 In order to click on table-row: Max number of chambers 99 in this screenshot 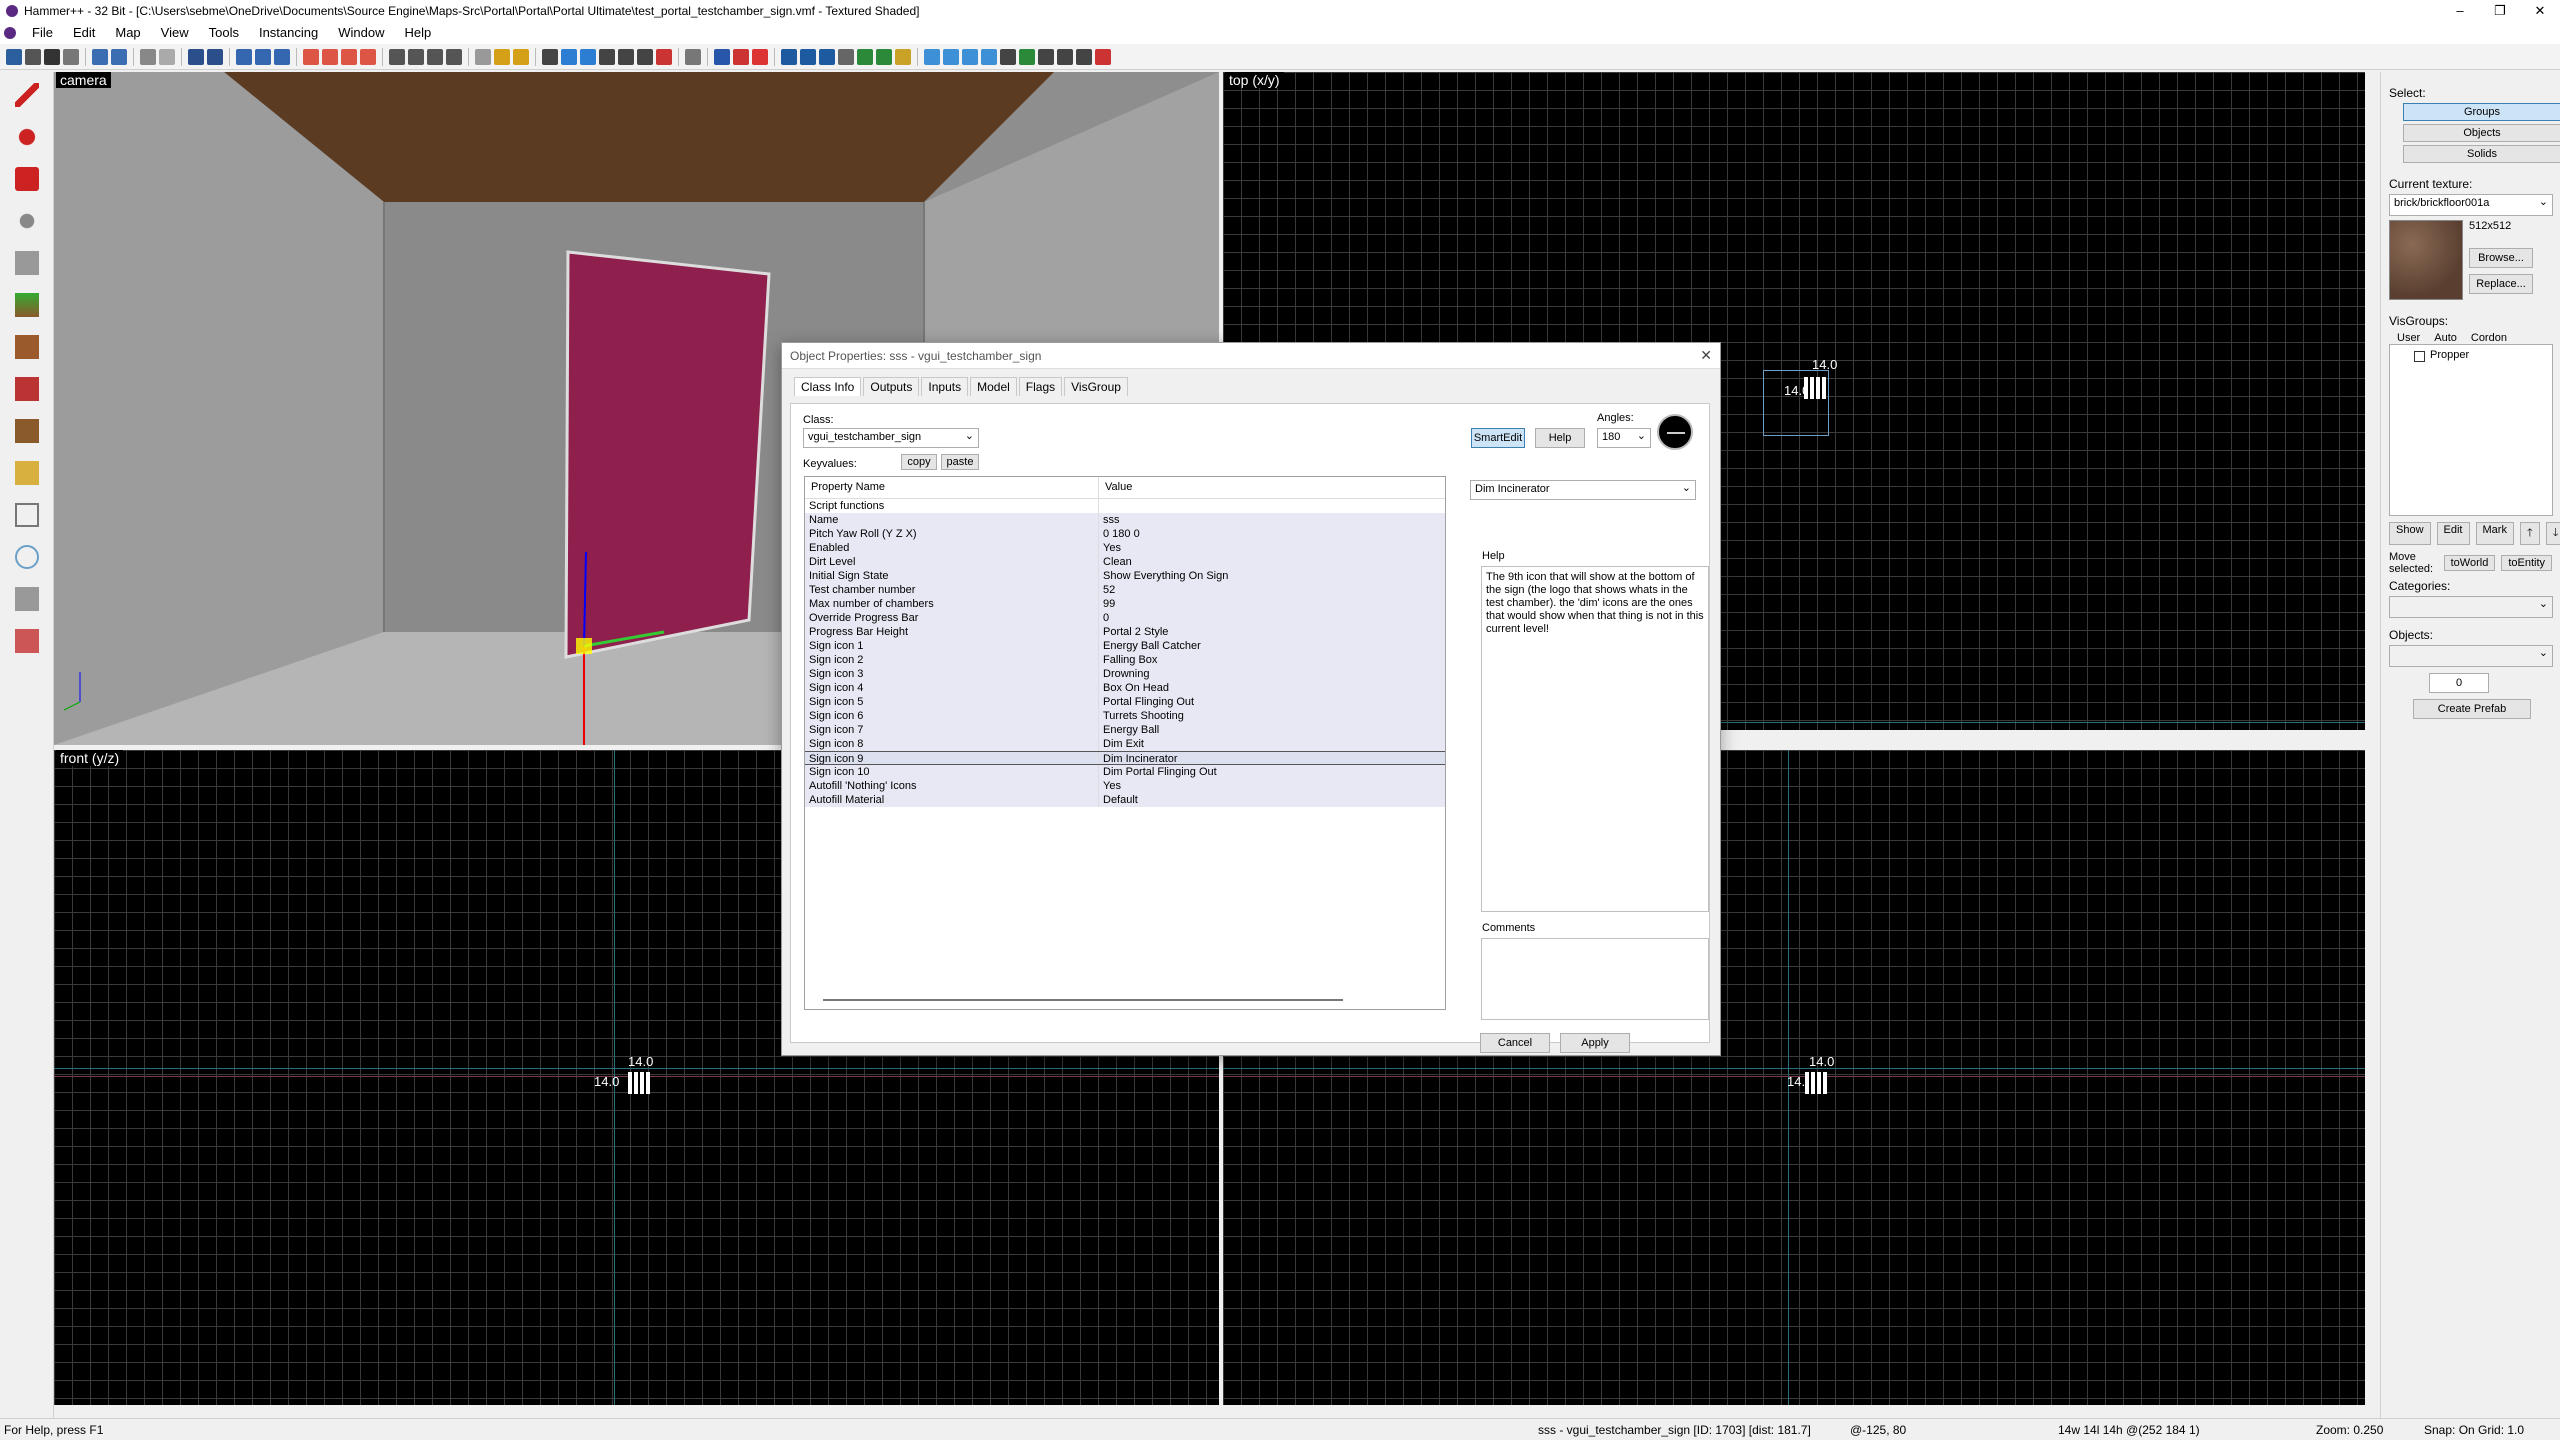, I will do `click(1125, 604)`.